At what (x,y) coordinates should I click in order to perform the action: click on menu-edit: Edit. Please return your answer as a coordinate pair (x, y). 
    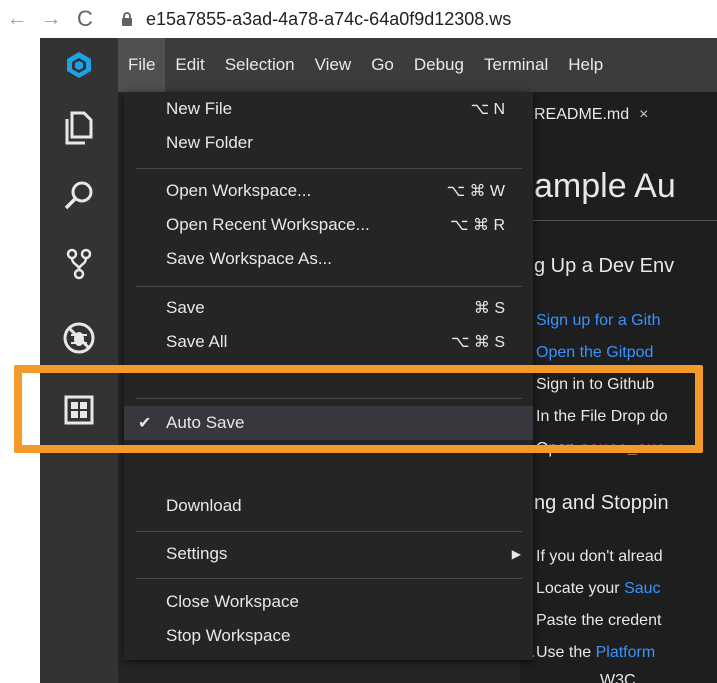
    Looking at the image, I should click on (189, 65).